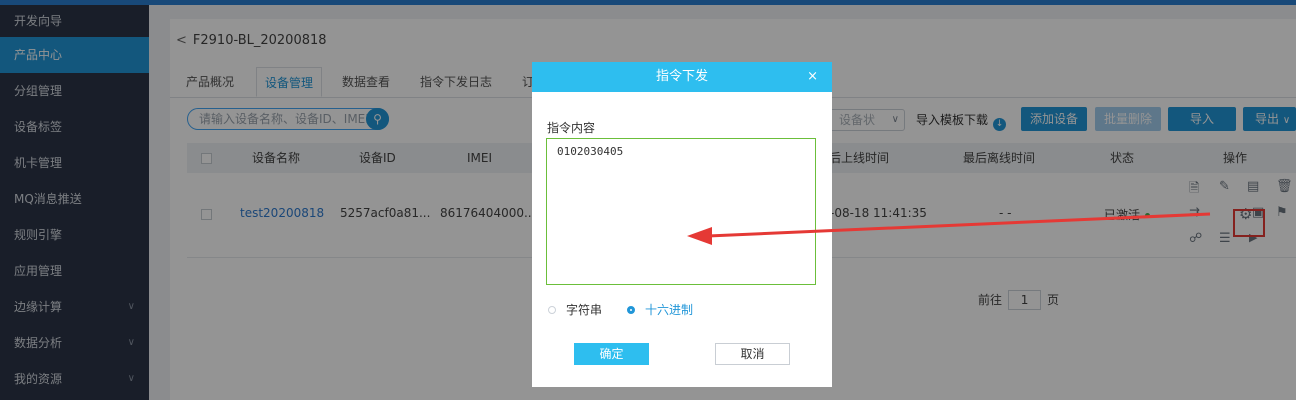 This screenshot has height=400, width=1296. Describe the element at coordinates (699, 236) in the screenshot. I see `annotation-arrow-head` at that location.